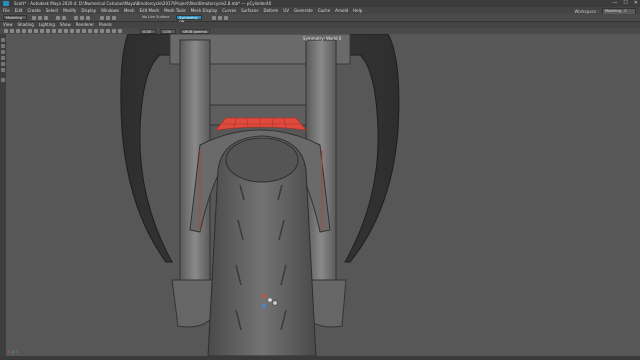  Describe the element at coordinates (69, 10) in the screenshot. I see `menu-modify: Modify` at that location.